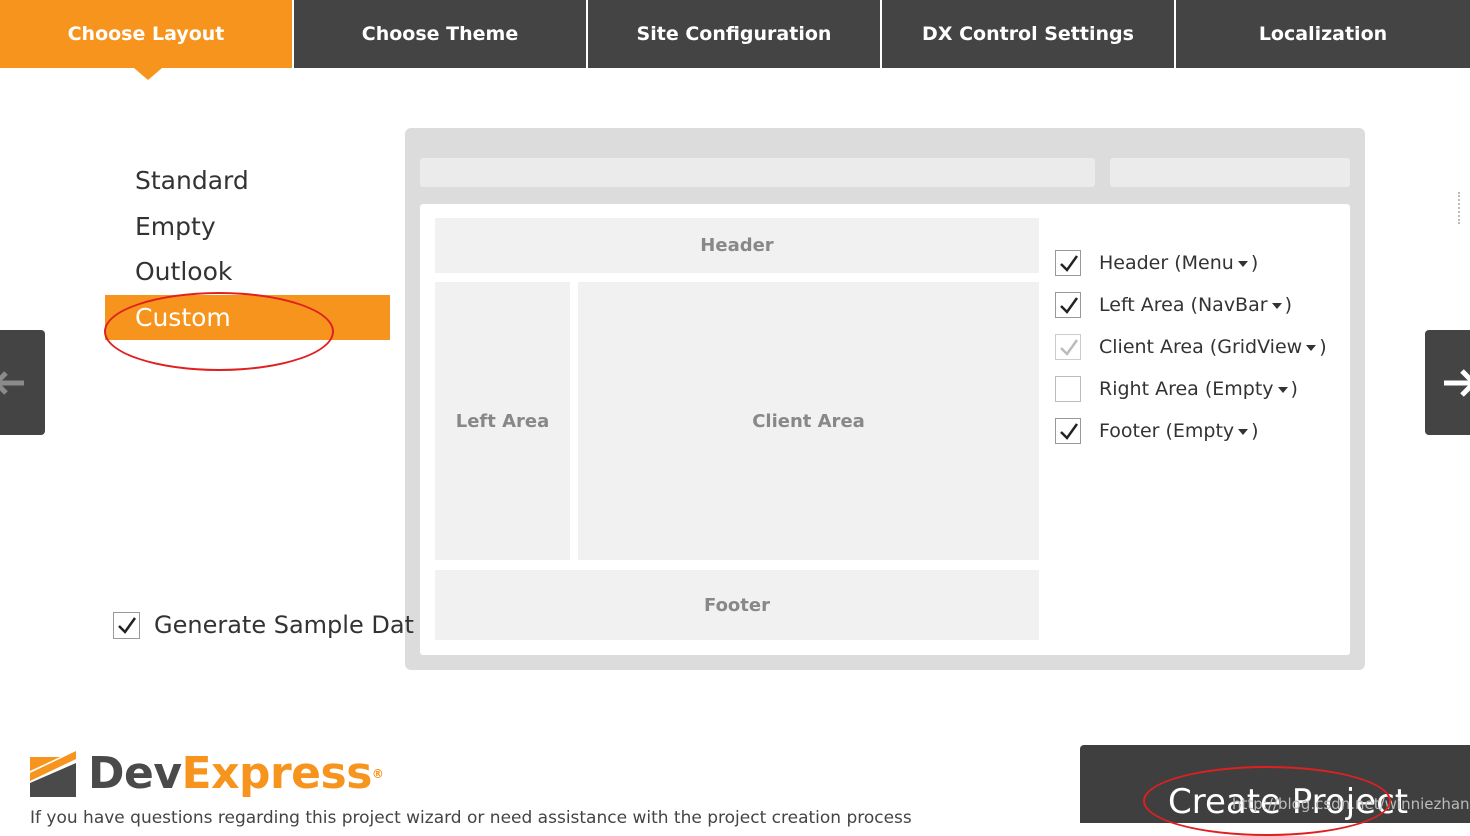 This screenshot has width=1470, height=836. Describe the element at coordinates (135, 773) in the screenshot. I see `brand-dev: Dev` at that location.